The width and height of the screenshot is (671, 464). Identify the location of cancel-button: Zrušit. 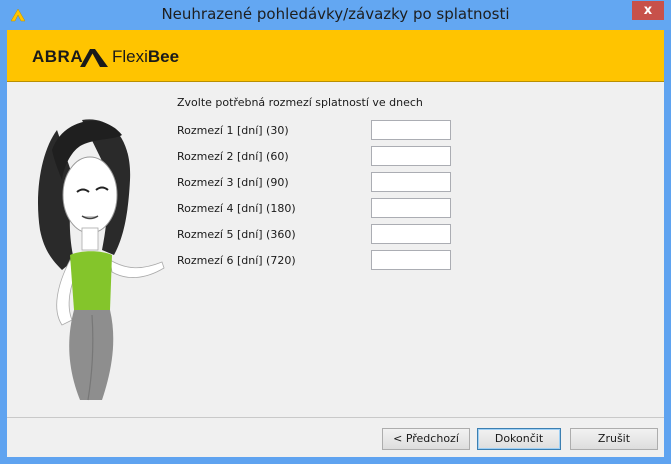
(614, 439).